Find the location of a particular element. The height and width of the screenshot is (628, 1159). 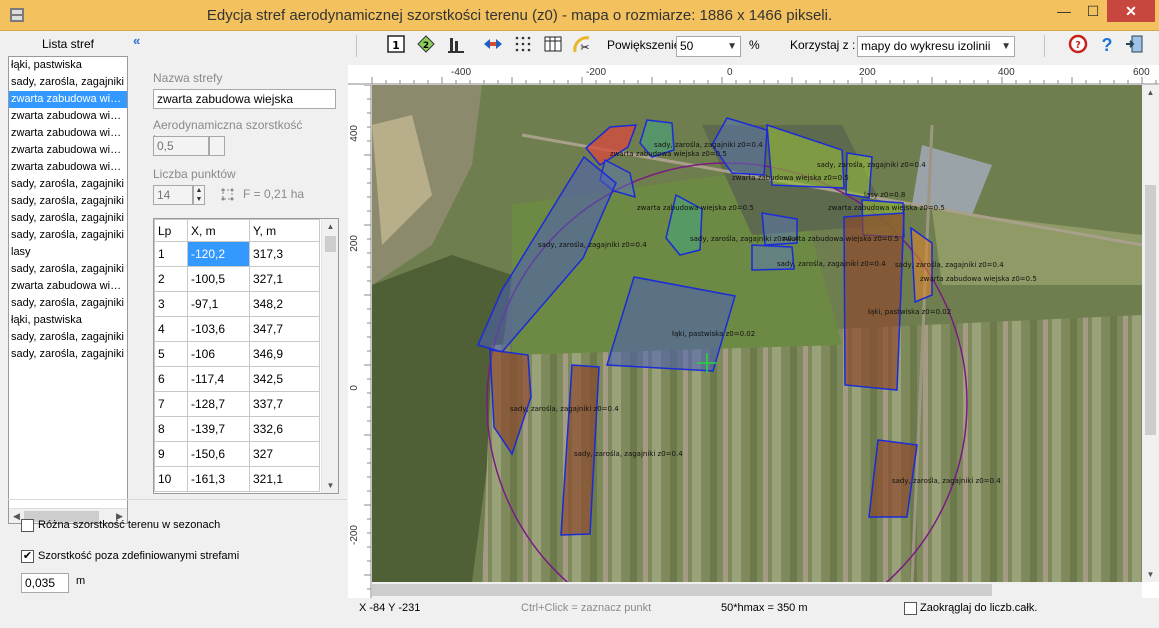

table-row: 8 -139,7 332,6 is located at coordinates (237, 429).